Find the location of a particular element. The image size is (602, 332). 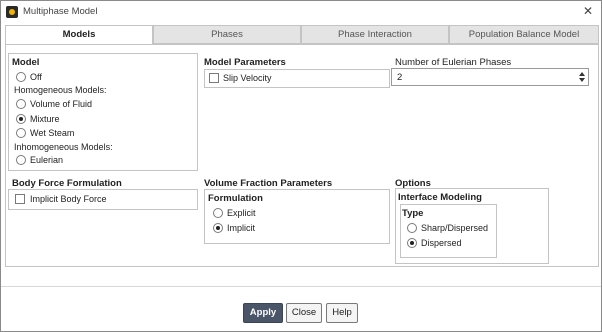

title-bar: Multiphase Model ✕ is located at coordinates (301, 12).